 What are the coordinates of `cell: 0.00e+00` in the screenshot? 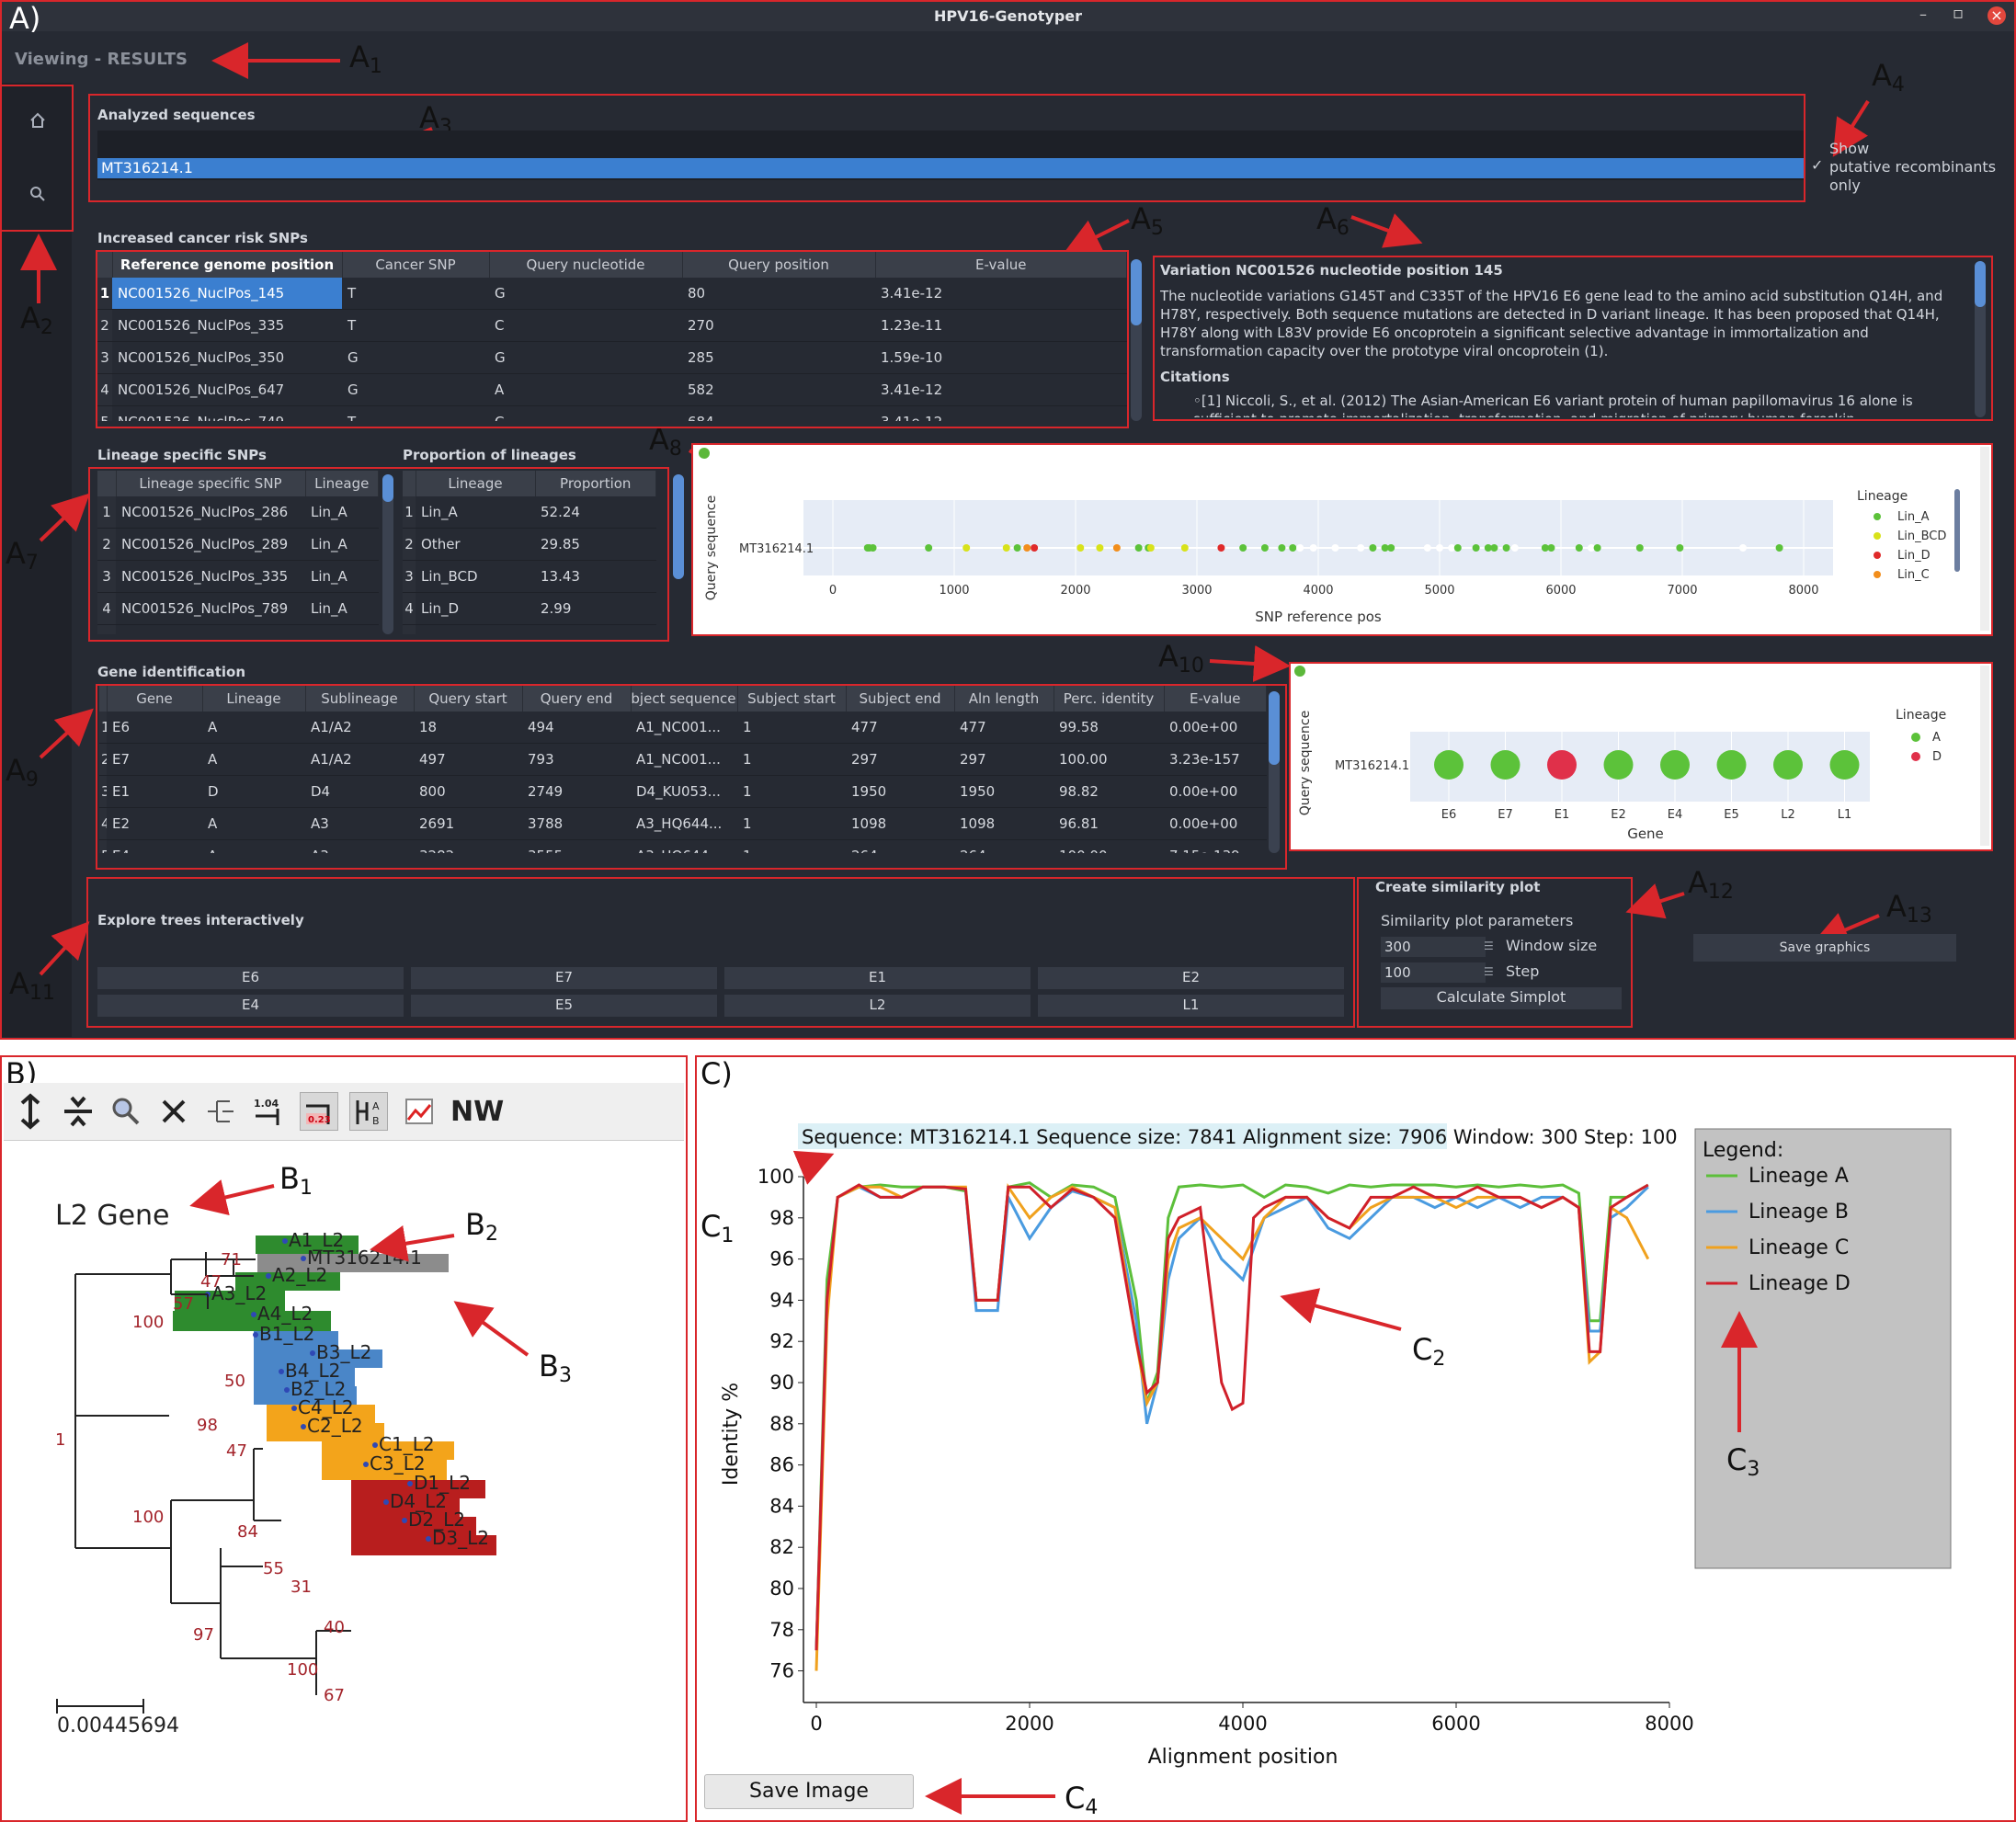 It's located at (1215, 823).